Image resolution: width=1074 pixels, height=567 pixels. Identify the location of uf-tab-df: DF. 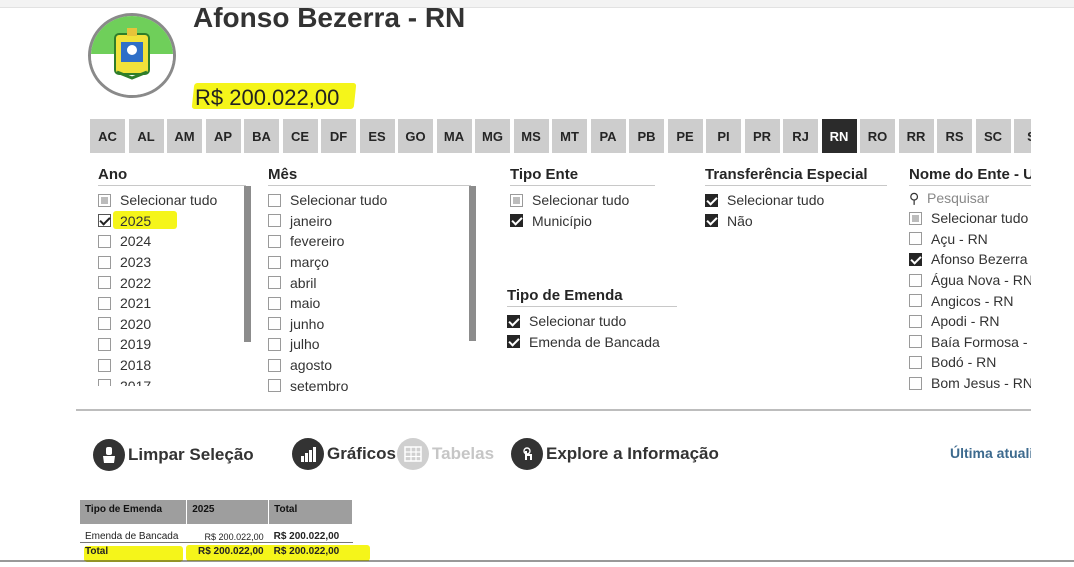
(338, 136).